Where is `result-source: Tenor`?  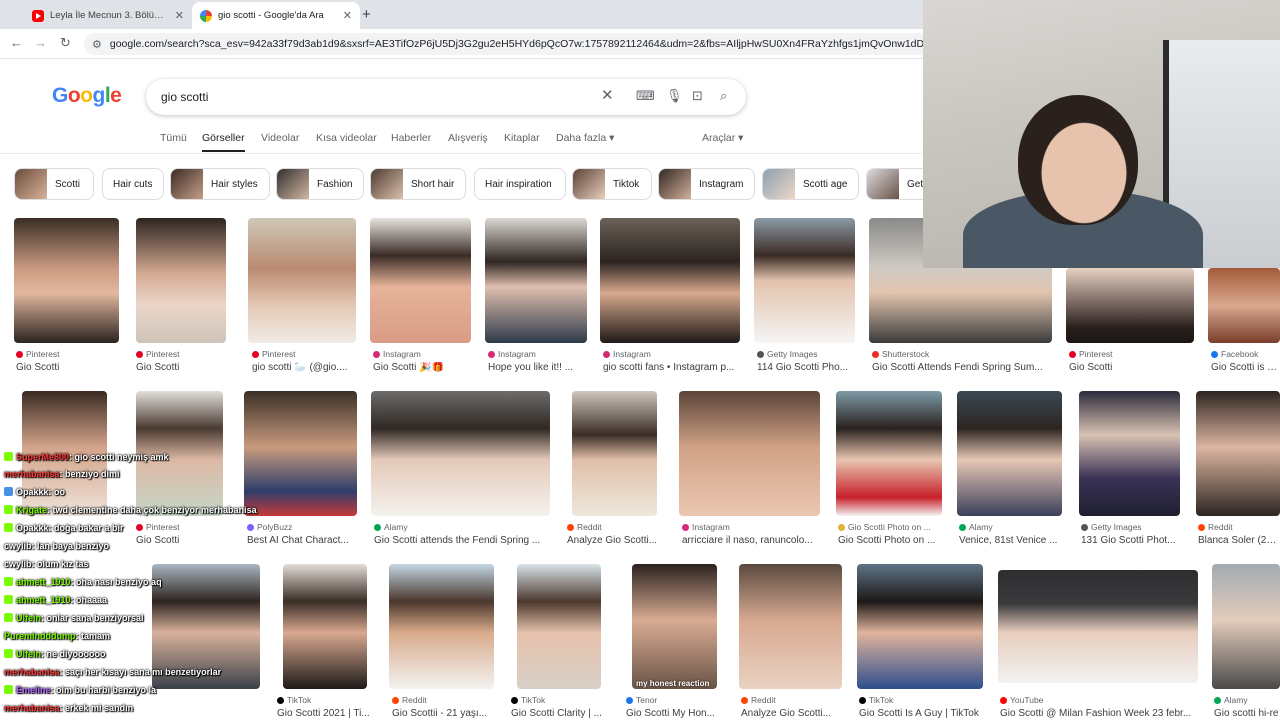
result-source: Tenor is located at coordinates (641, 700).